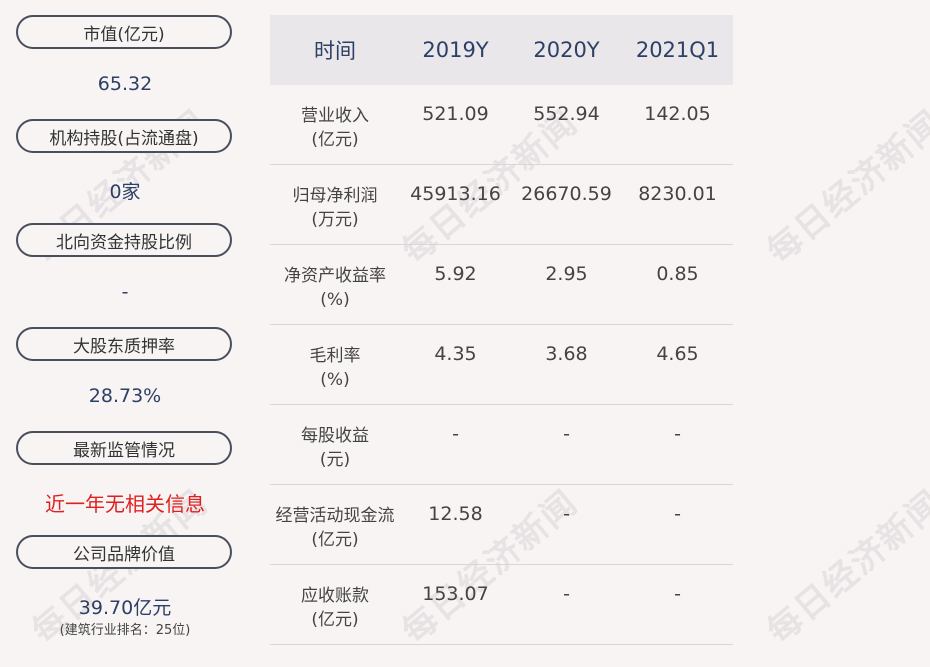 The width and height of the screenshot is (930, 667). What do you see at coordinates (125, 292) in the screenshot?
I see `northbound-ratio-value: -` at bounding box center [125, 292].